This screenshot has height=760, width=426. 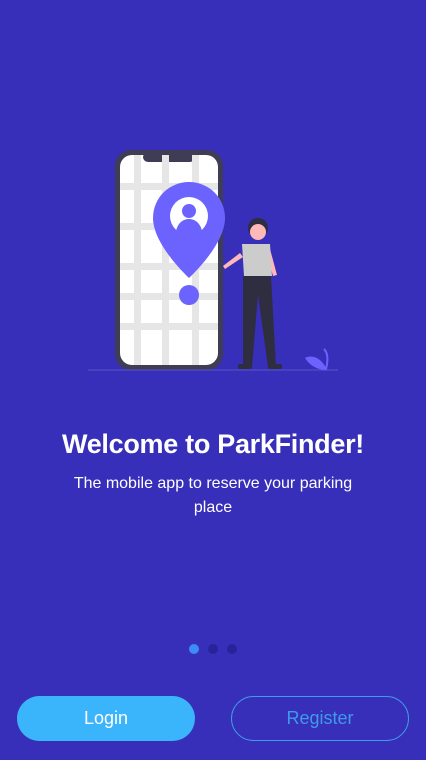 I want to click on pagination-dots, so click(x=213, y=649).